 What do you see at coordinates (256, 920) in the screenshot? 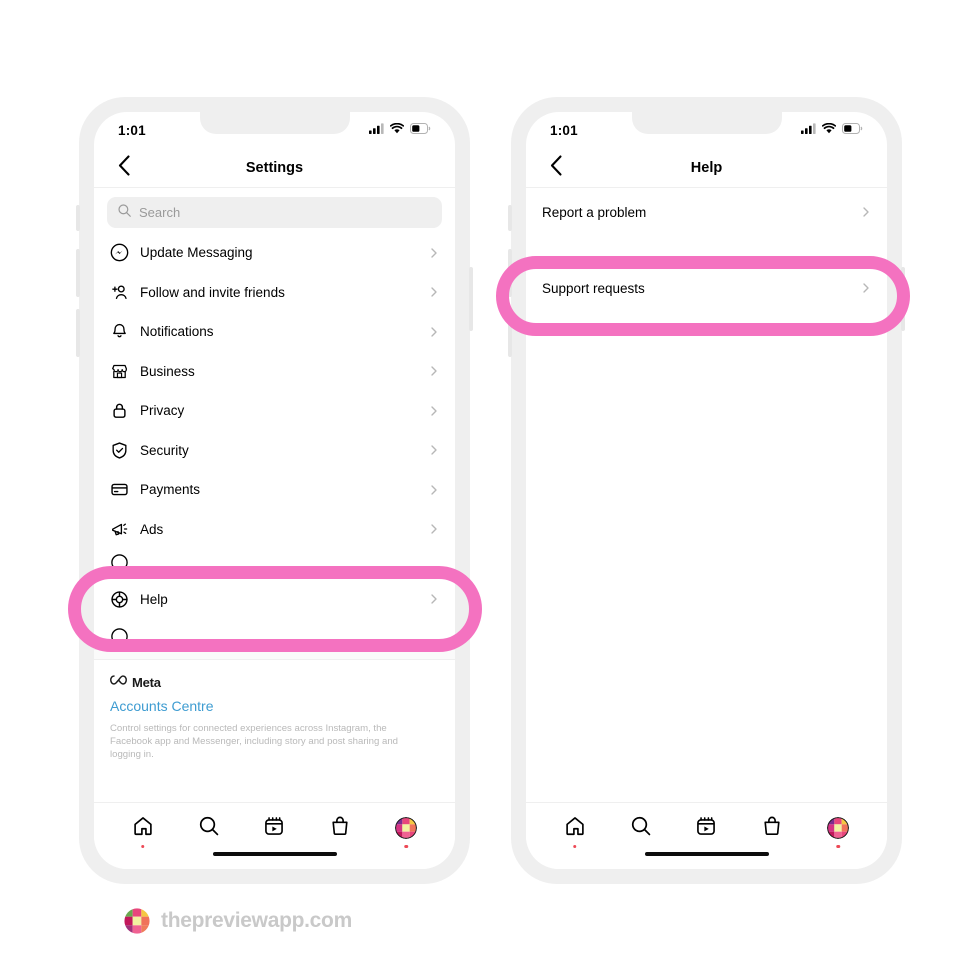
I see `watermark-text: thepreviewapp.com` at bounding box center [256, 920].